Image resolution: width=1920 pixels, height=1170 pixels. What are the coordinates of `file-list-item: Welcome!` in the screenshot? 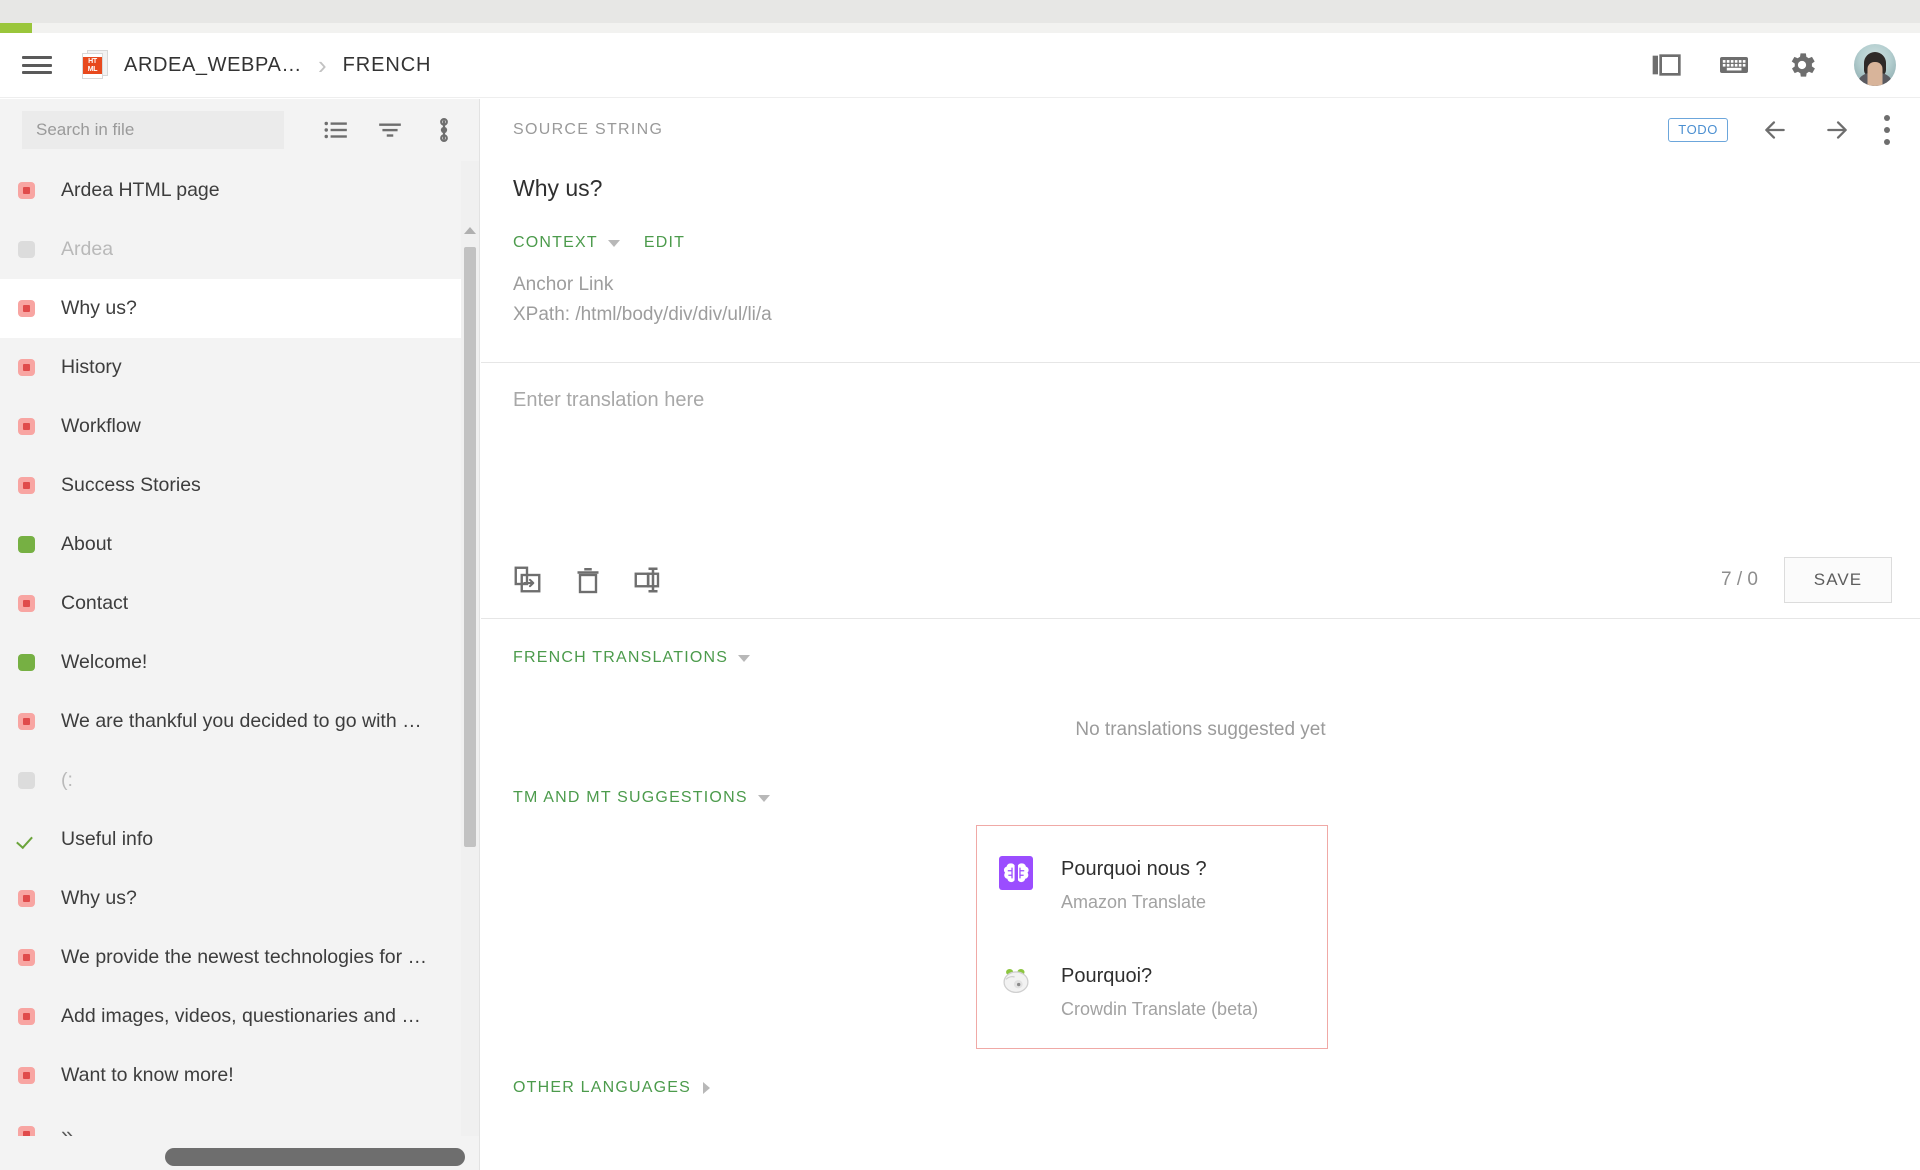 It's located at (239, 662).